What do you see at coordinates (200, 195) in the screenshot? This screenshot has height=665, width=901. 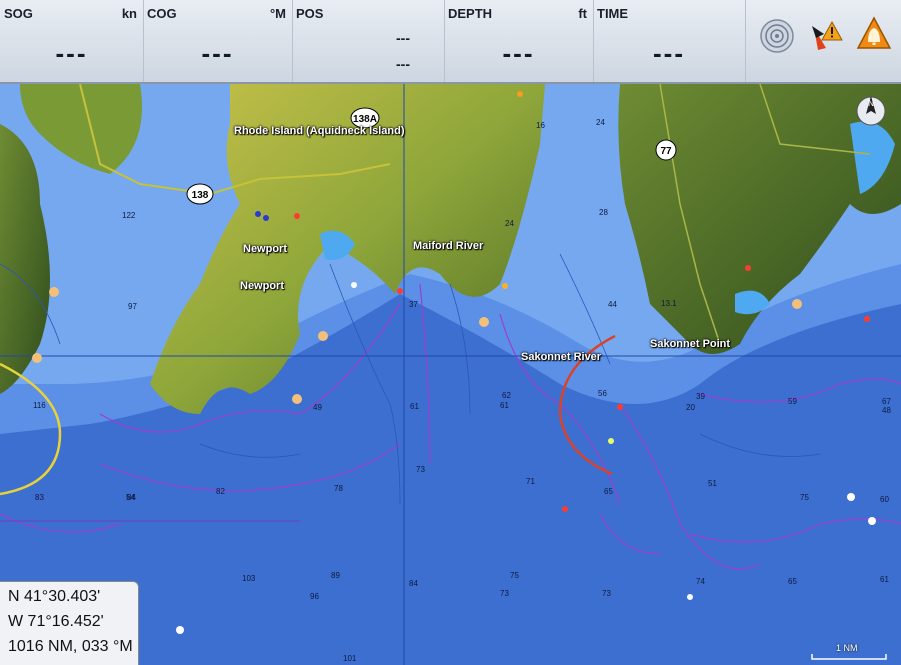 I see `route-shield-138: 138` at bounding box center [200, 195].